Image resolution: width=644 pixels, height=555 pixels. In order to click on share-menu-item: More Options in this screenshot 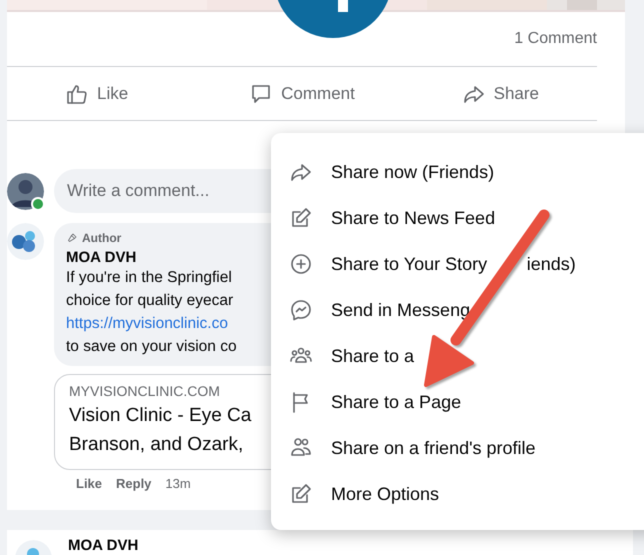, I will do `click(466, 494)`.